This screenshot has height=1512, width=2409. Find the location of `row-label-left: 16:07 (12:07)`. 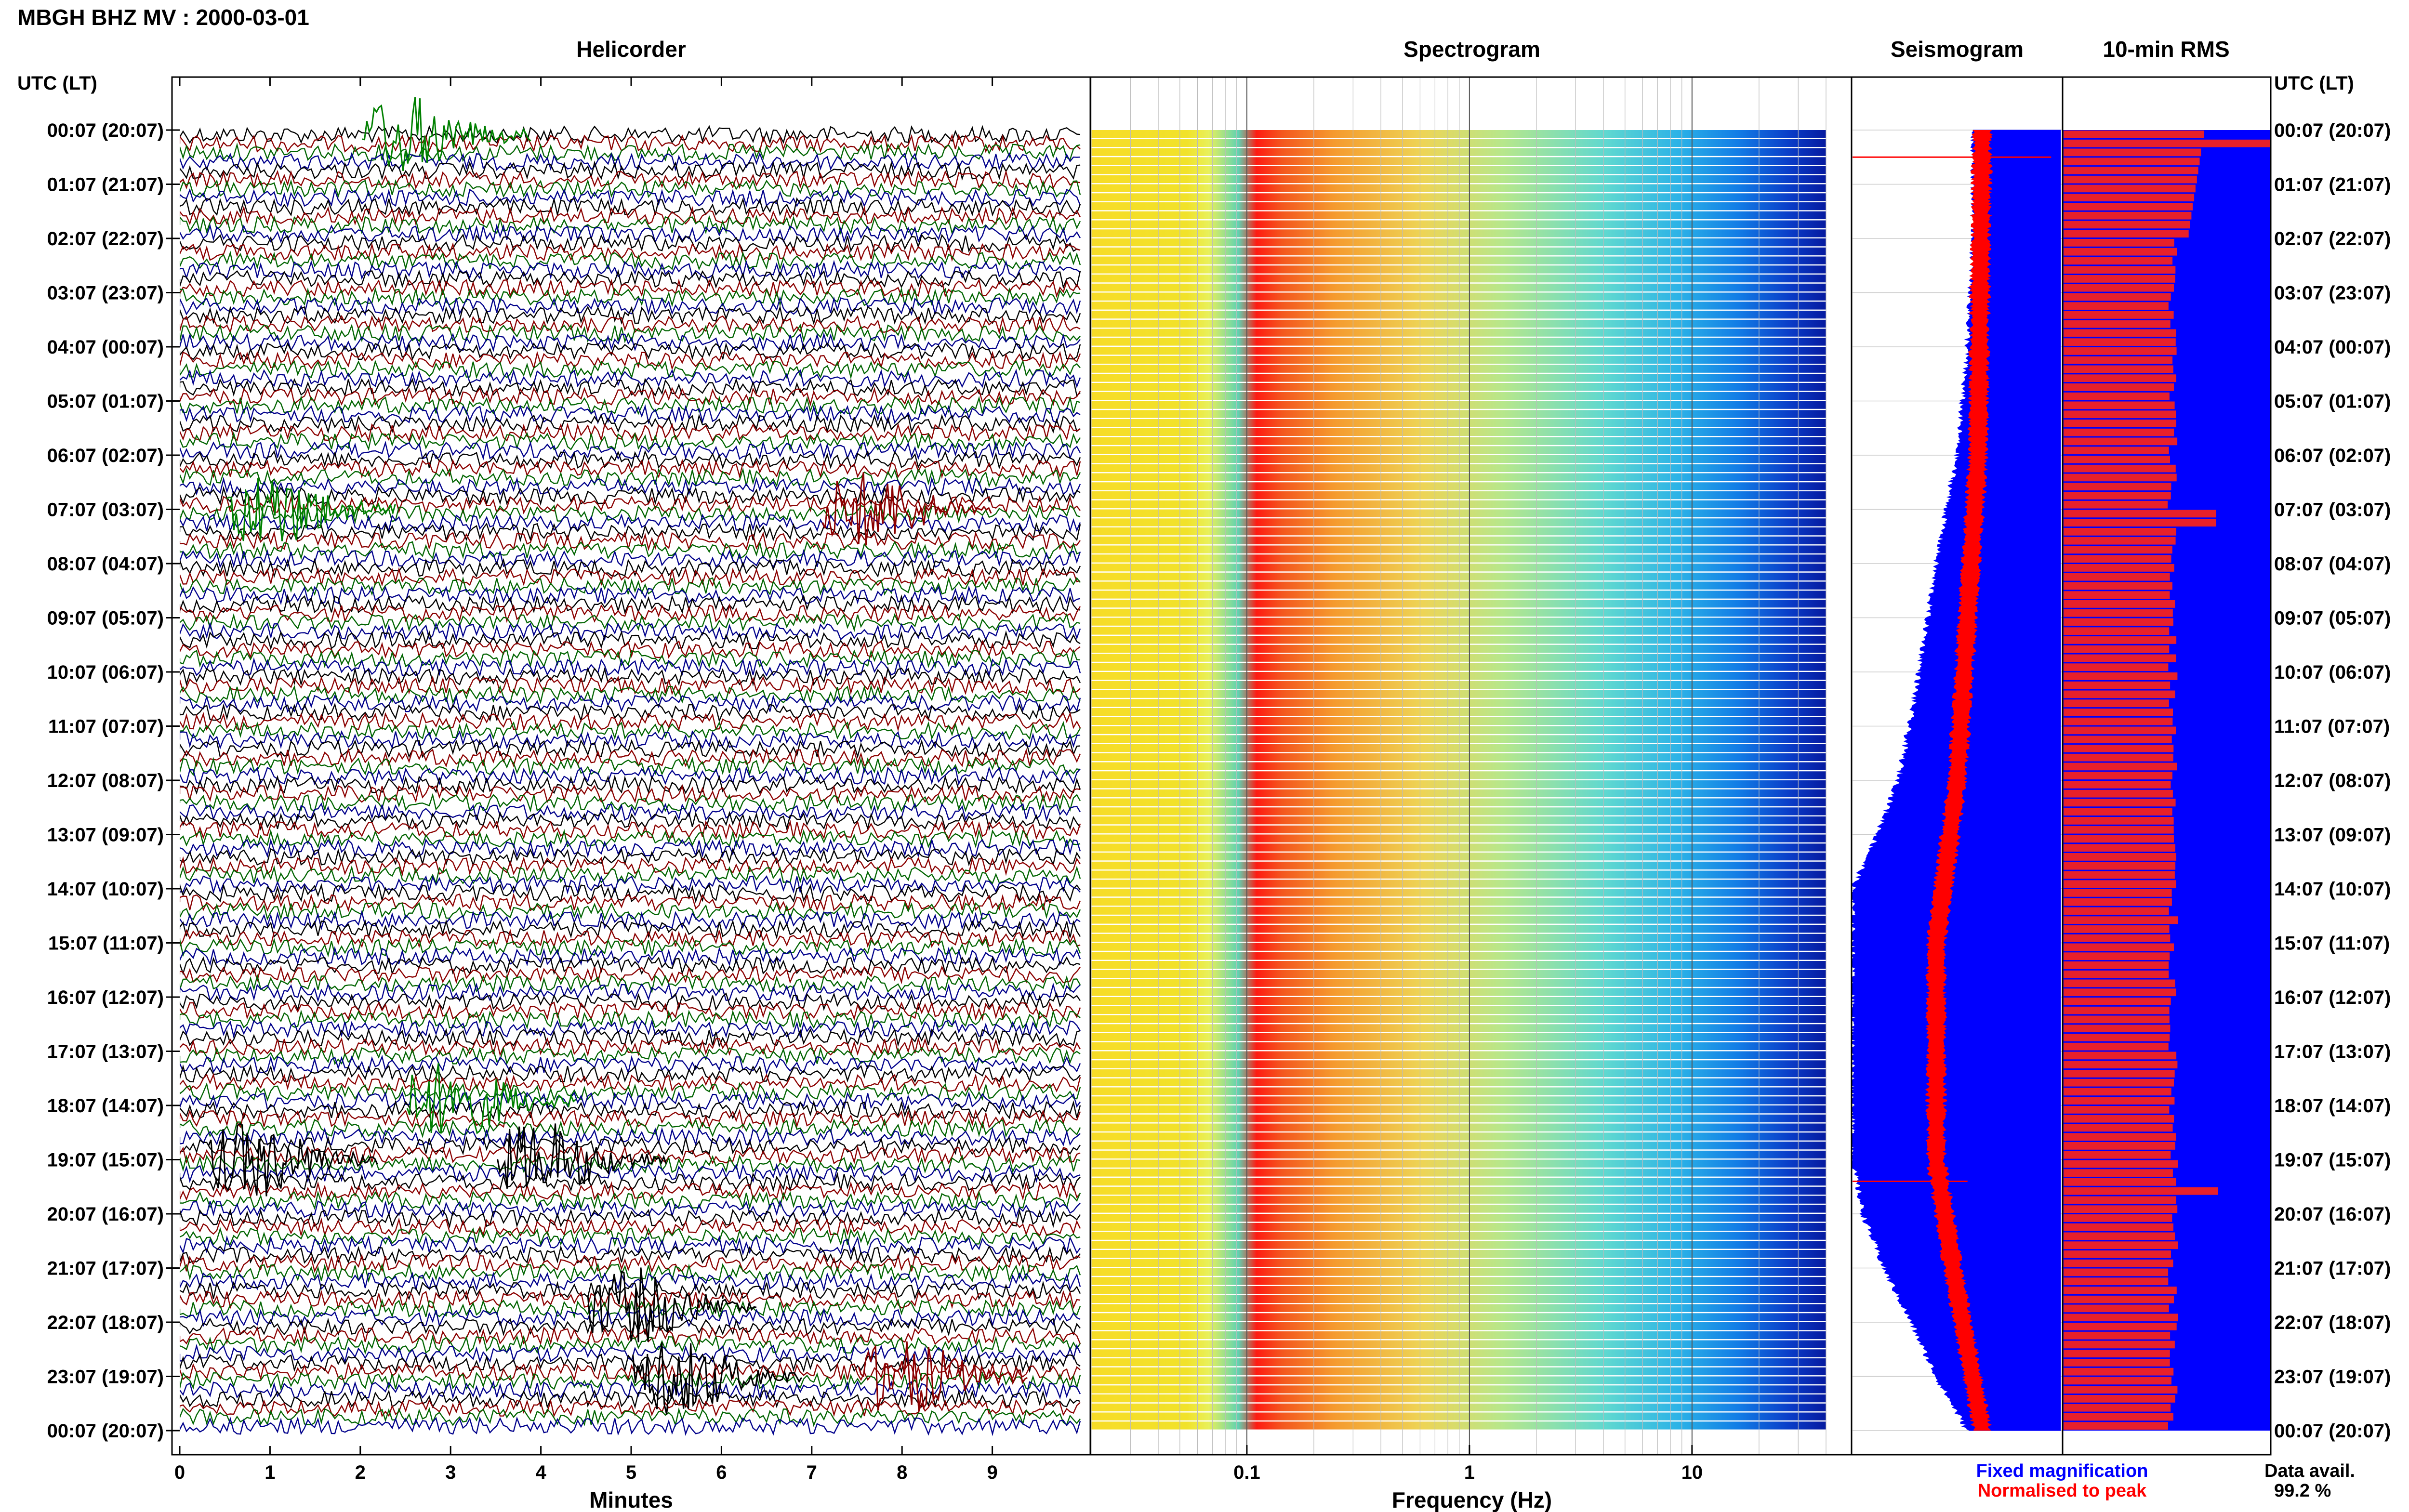

row-label-left: 16:07 (12:07) is located at coordinates (105, 997).